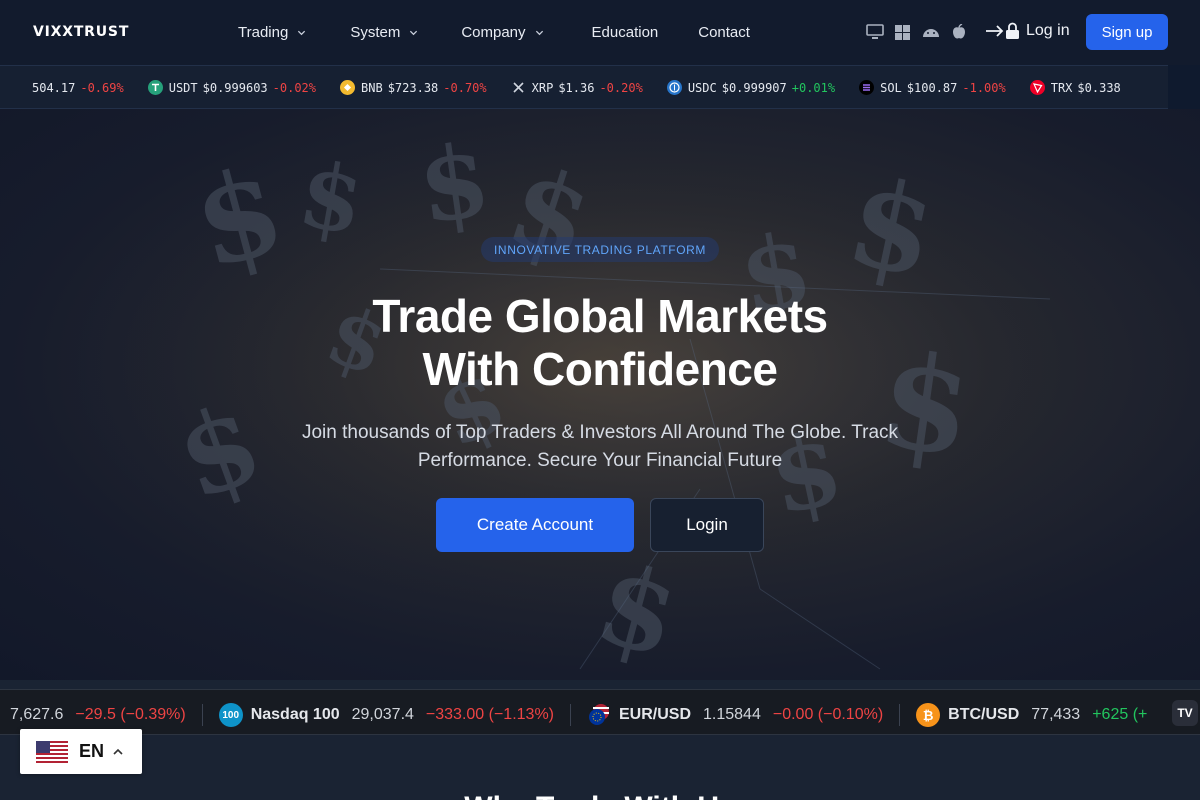 This screenshot has width=1200, height=800. Describe the element at coordinates (183, 87) in the screenshot. I see `ticker-symbol: USDT` at that location.